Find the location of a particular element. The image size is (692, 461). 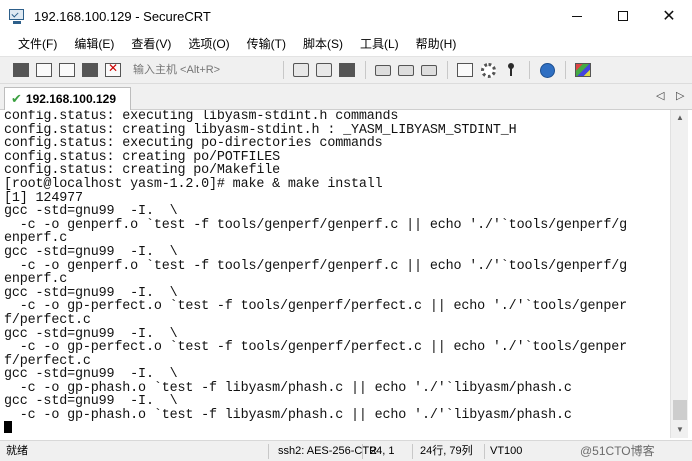

close-icon: ✕ is located at coordinates (669, 16).